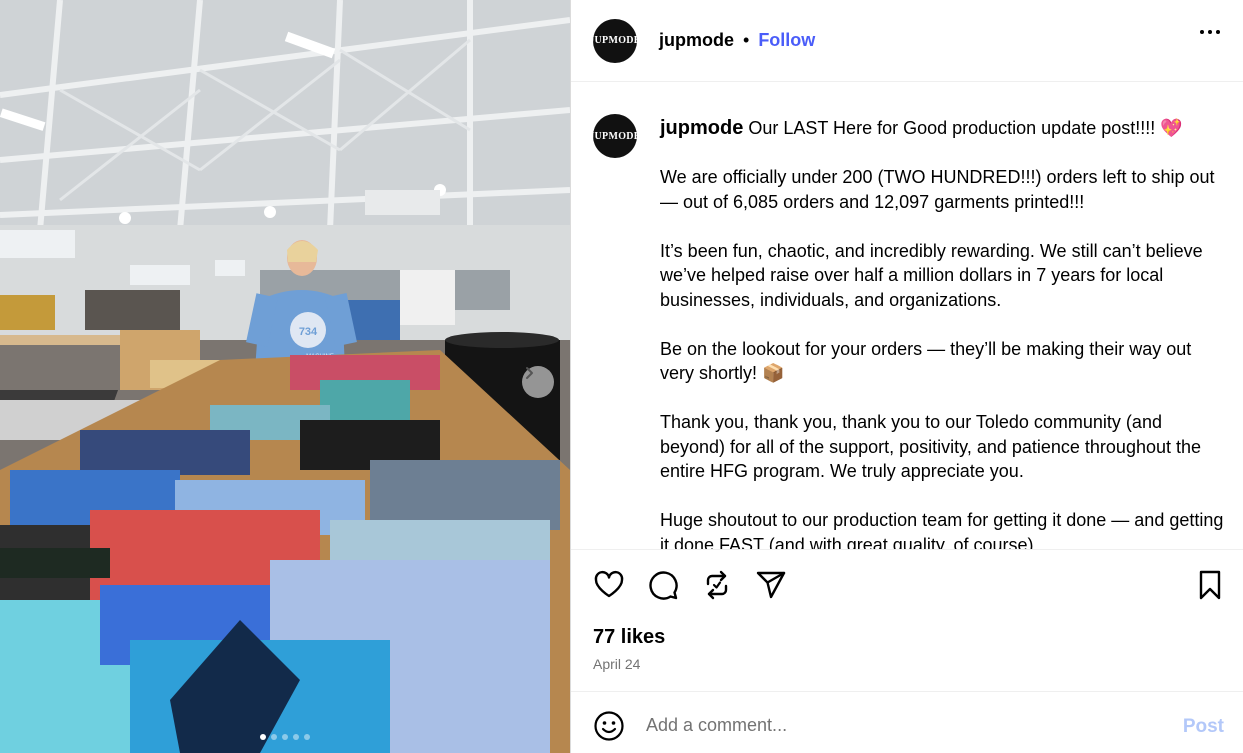 The image size is (1243, 753). Describe the element at coordinates (771, 585) in the screenshot. I see `share-icon` at that location.